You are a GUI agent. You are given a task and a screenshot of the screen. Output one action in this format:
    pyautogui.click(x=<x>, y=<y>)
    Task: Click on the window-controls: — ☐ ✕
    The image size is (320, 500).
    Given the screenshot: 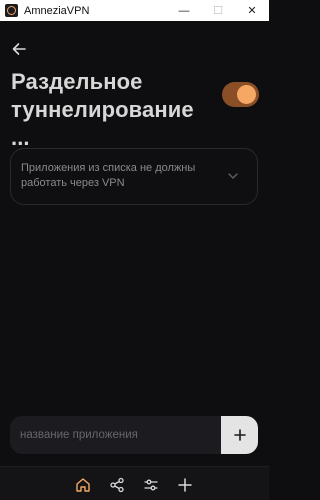 What is the action you would take?
    pyautogui.click(x=218, y=10)
    